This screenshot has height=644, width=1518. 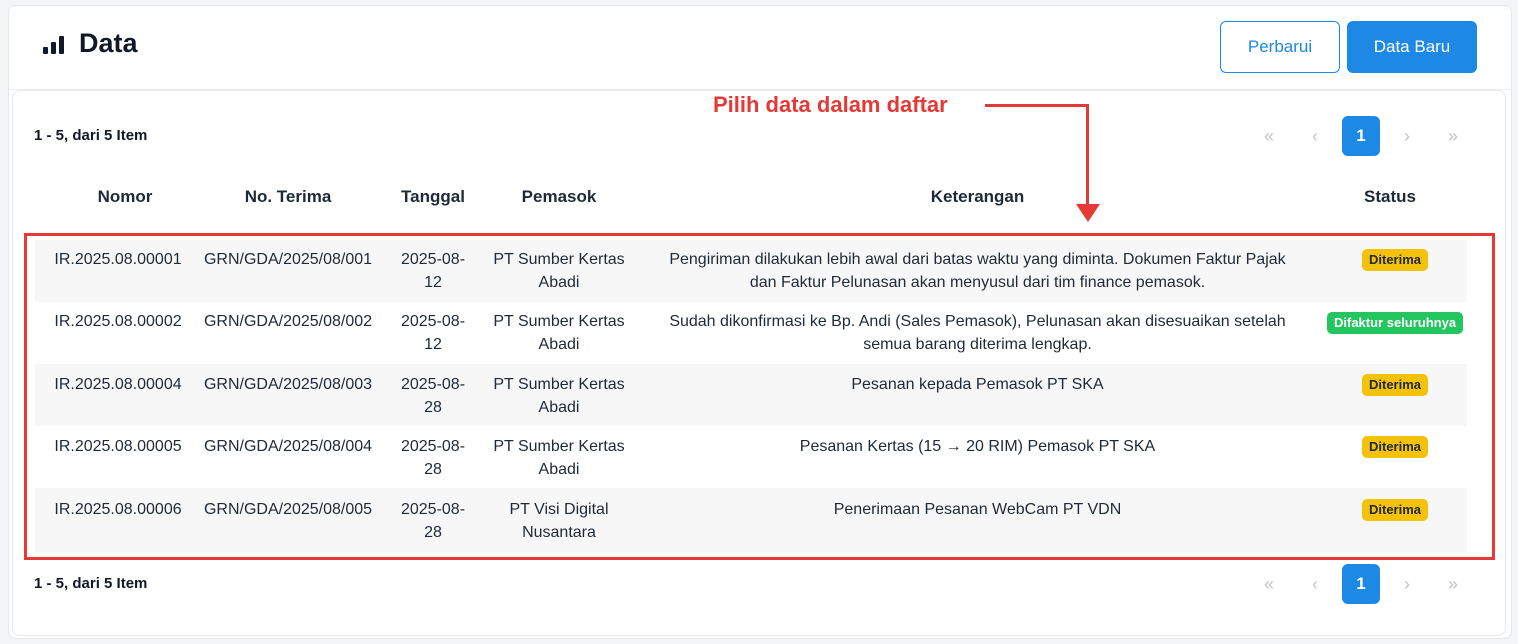 What do you see at coordinates (125, 197) in the screenshot?
I see `column-header-nomor: Nomor` at bounding box center [125, 197].